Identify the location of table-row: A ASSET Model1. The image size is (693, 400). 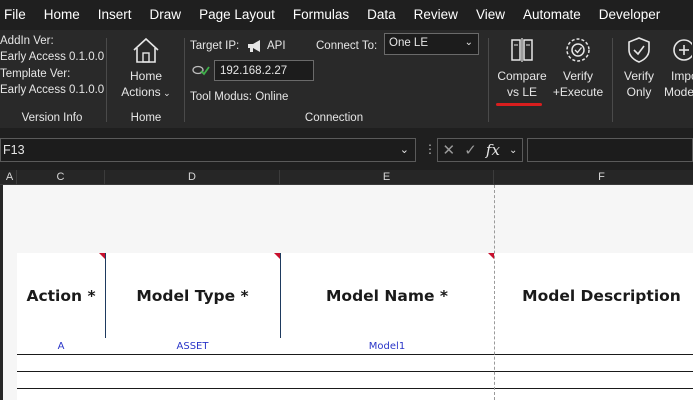
(355, 346).